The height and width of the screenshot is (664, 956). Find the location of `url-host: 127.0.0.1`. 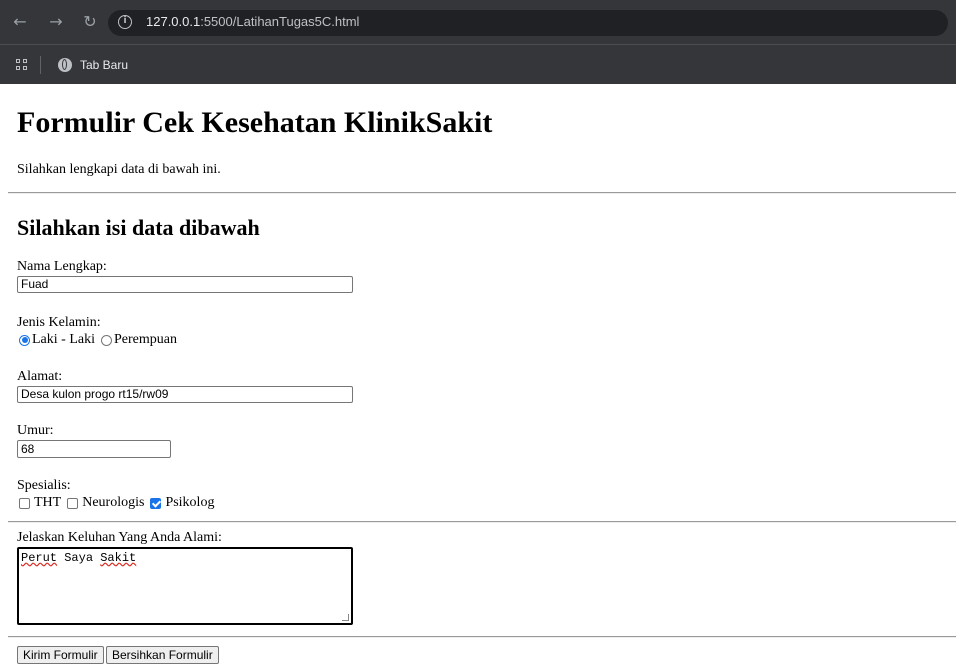

url-host: 127.0.0.1 is located at coordinates (173, 21).